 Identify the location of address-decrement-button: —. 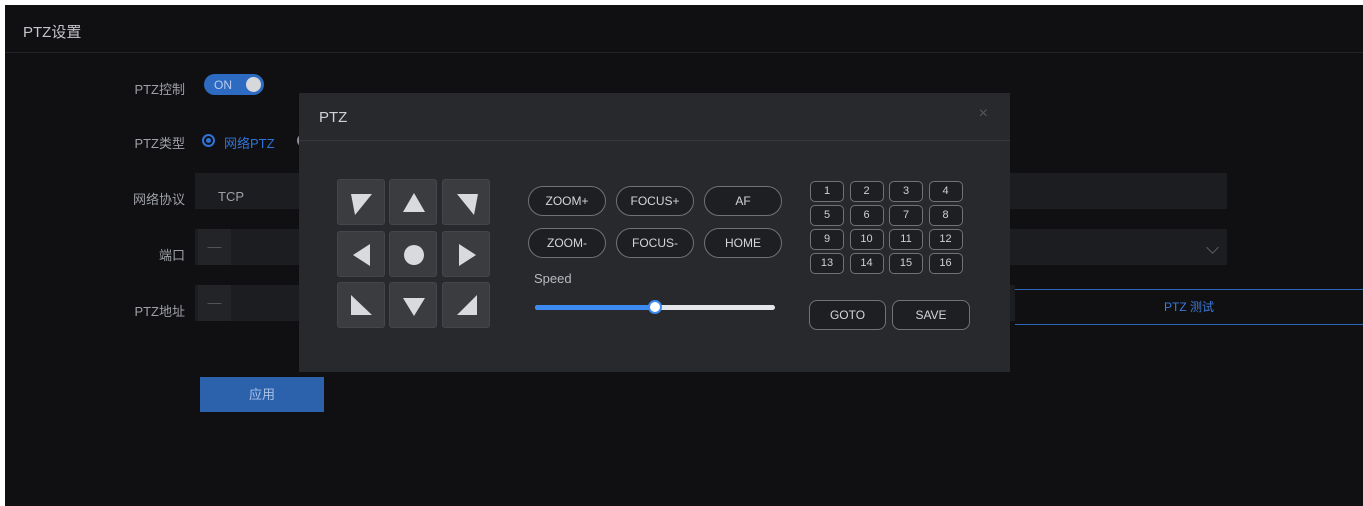
(214, 303).